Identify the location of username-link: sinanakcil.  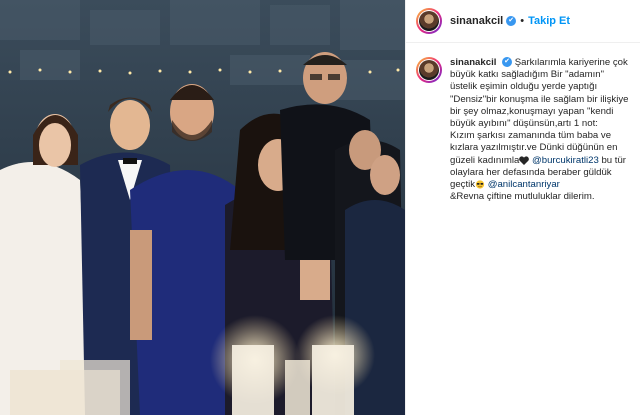
(476, 21).